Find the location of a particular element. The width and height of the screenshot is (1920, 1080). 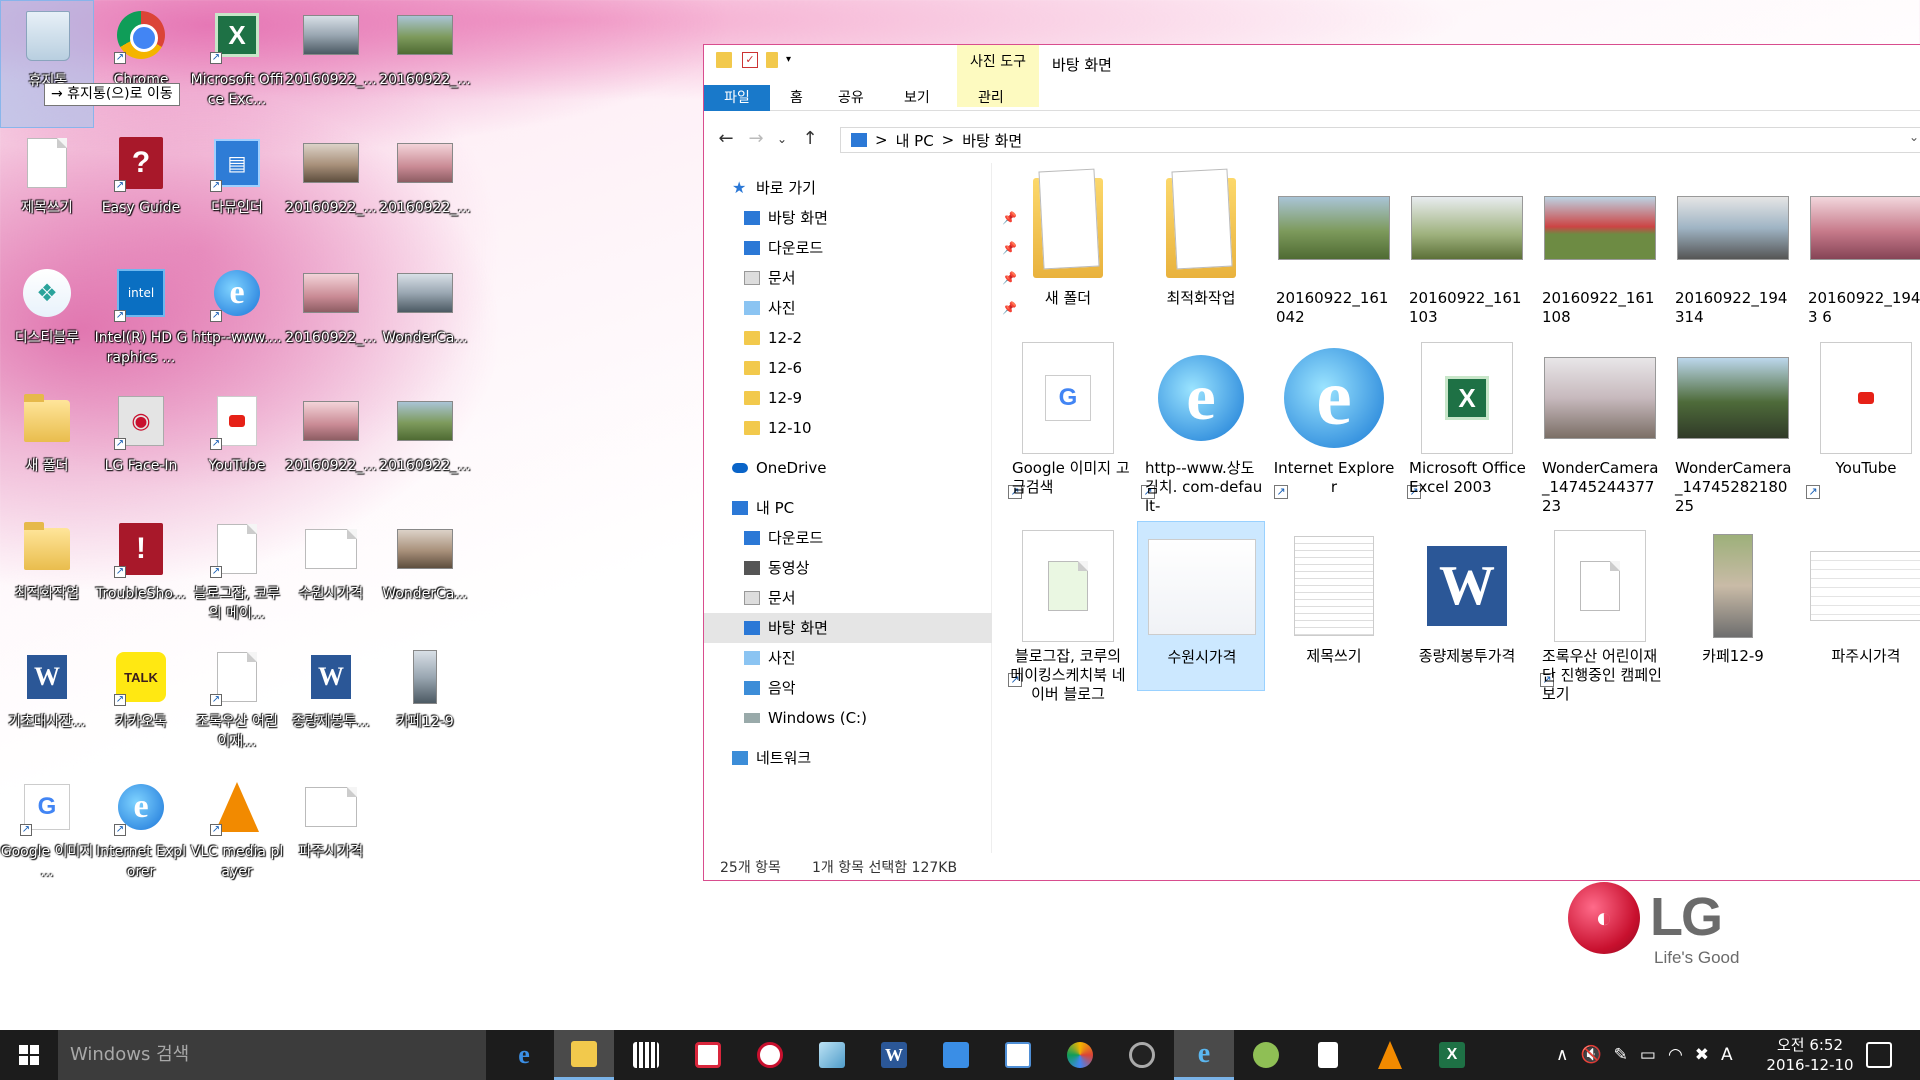

speaker-muted-icon: 🔇 is located at coordinates (1590, 1055).